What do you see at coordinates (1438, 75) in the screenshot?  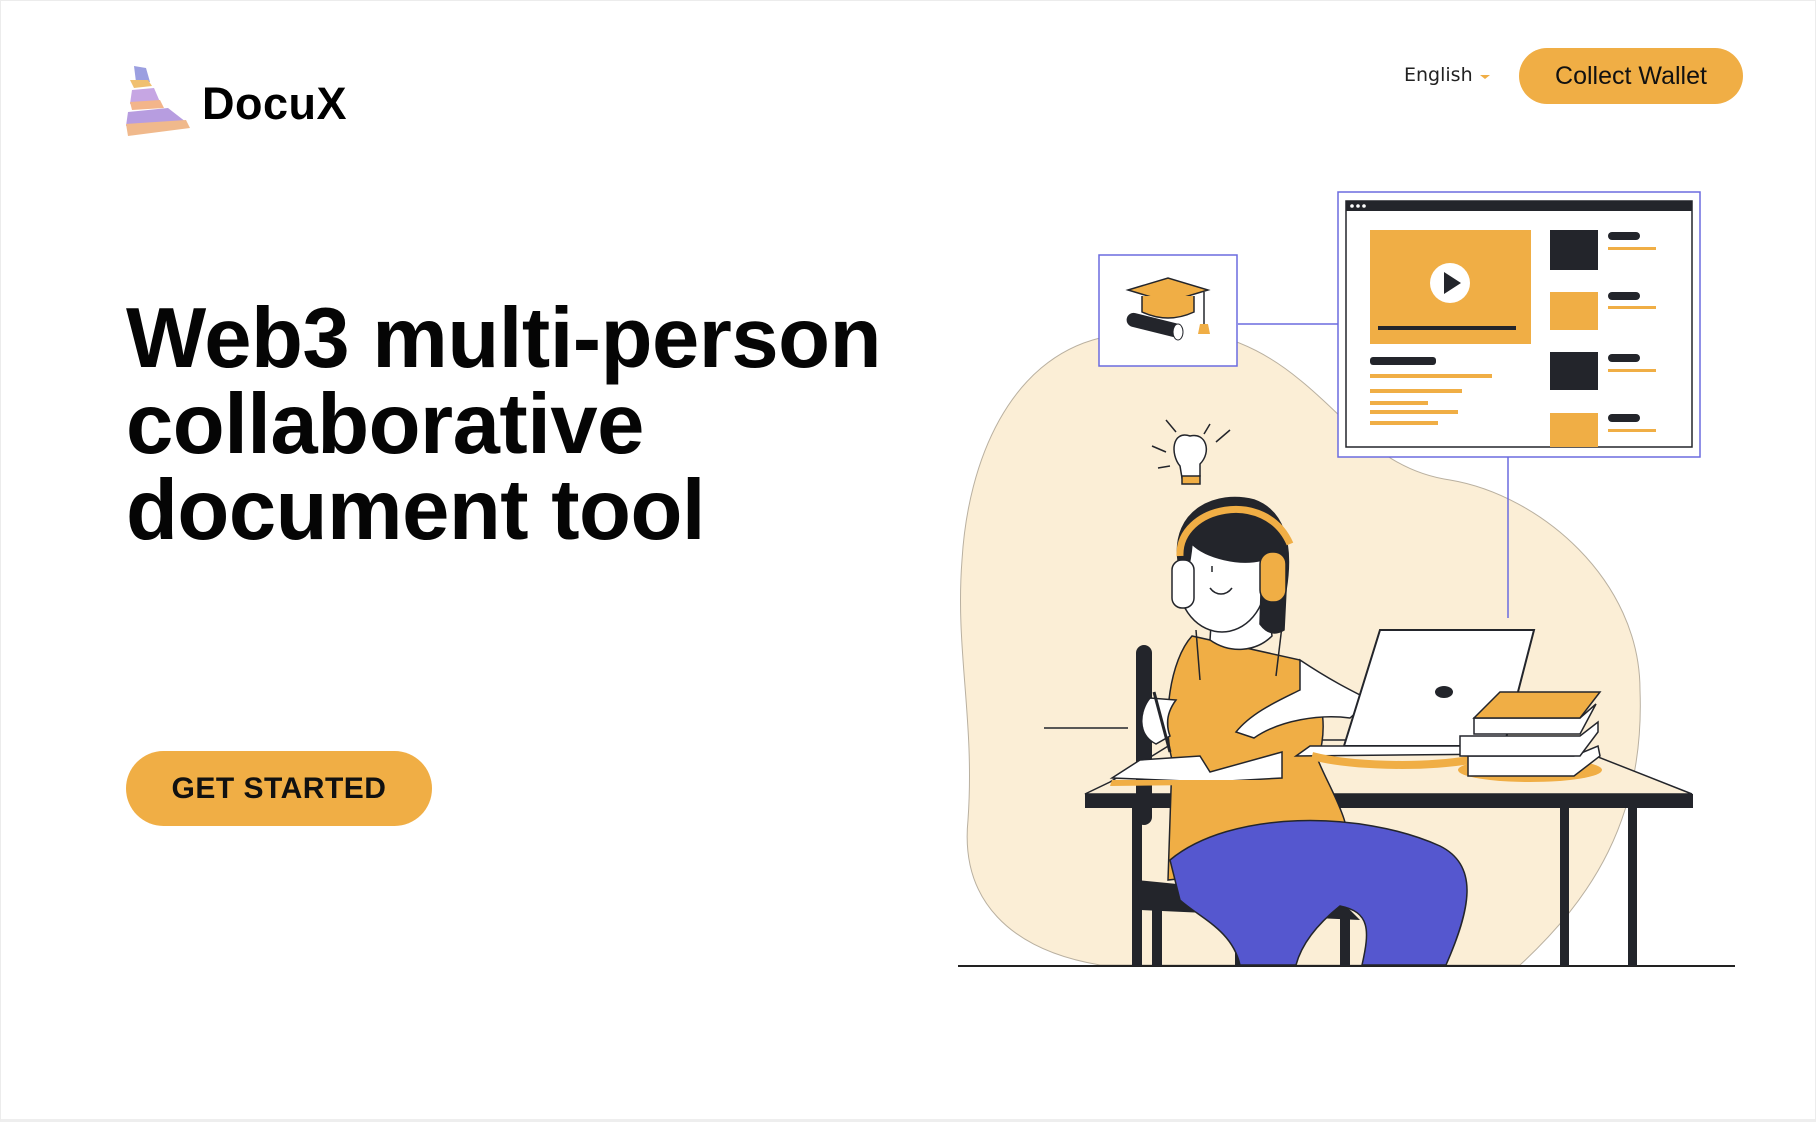 I see `language-label: English` at bounding box center [1438, 75].